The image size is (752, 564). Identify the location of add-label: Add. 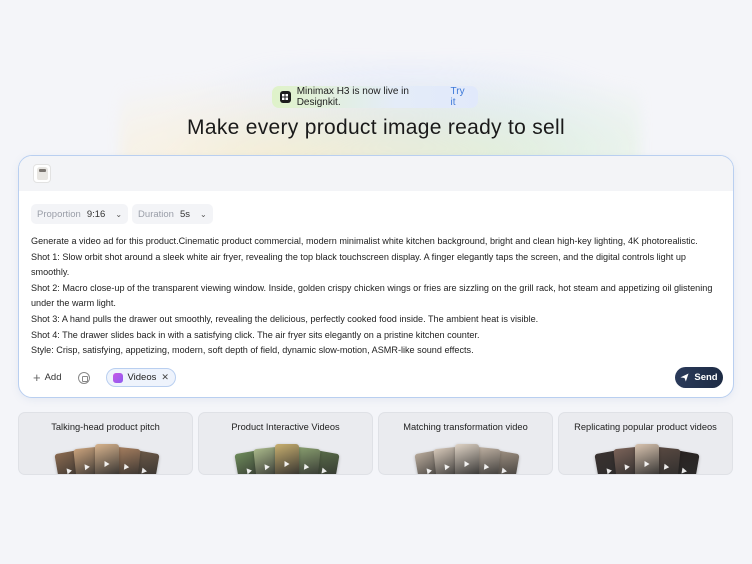
(53, 377).